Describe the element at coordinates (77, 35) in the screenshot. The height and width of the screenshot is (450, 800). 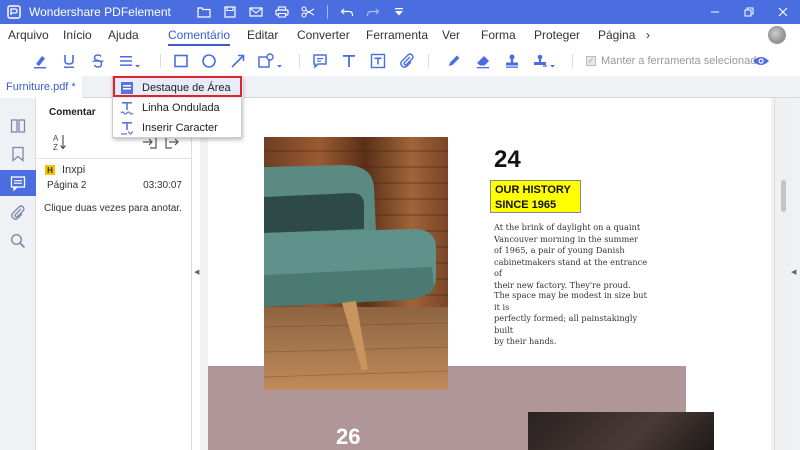
I see `menu-inicio: Início` at that location.